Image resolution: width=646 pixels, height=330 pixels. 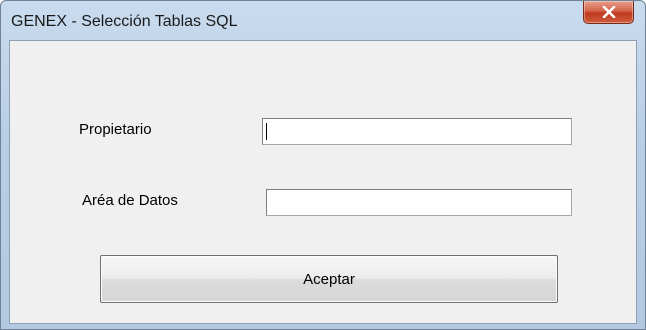 I want to click on close-button, so click(x=608, y=12).